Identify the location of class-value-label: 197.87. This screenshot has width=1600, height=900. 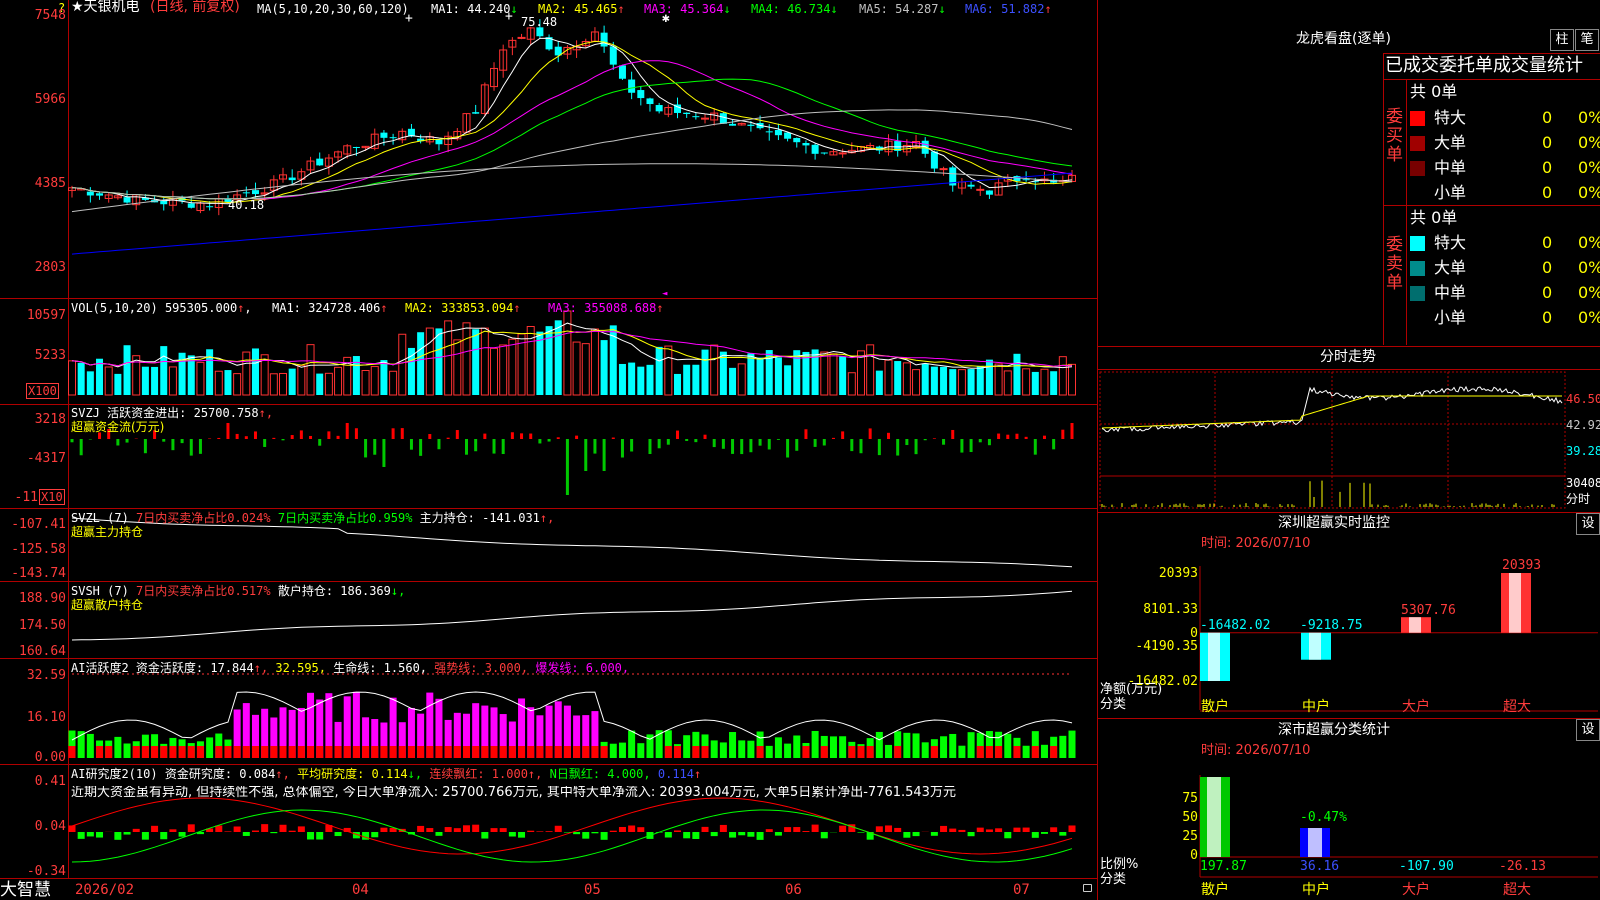
(1223, 866).